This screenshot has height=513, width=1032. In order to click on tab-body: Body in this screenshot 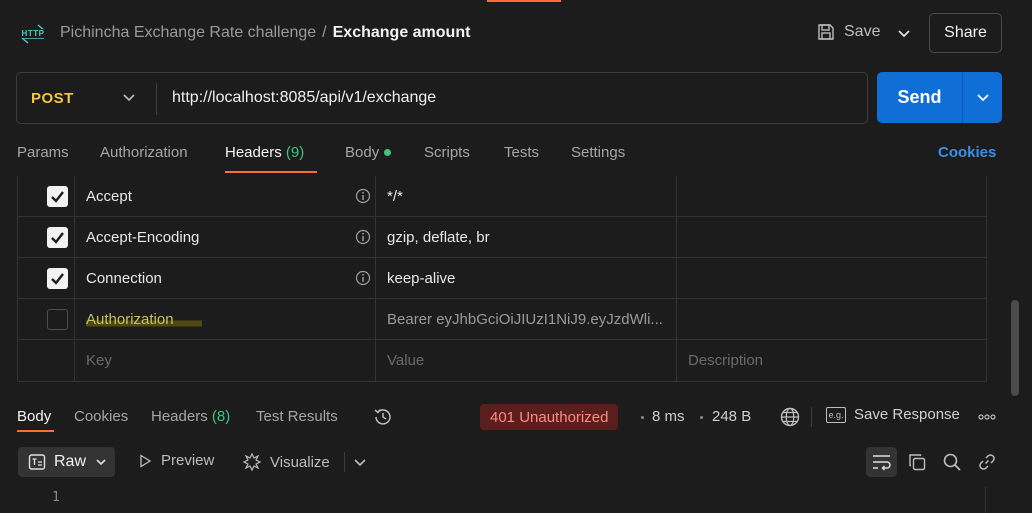, I will do `click(368, 152)`.